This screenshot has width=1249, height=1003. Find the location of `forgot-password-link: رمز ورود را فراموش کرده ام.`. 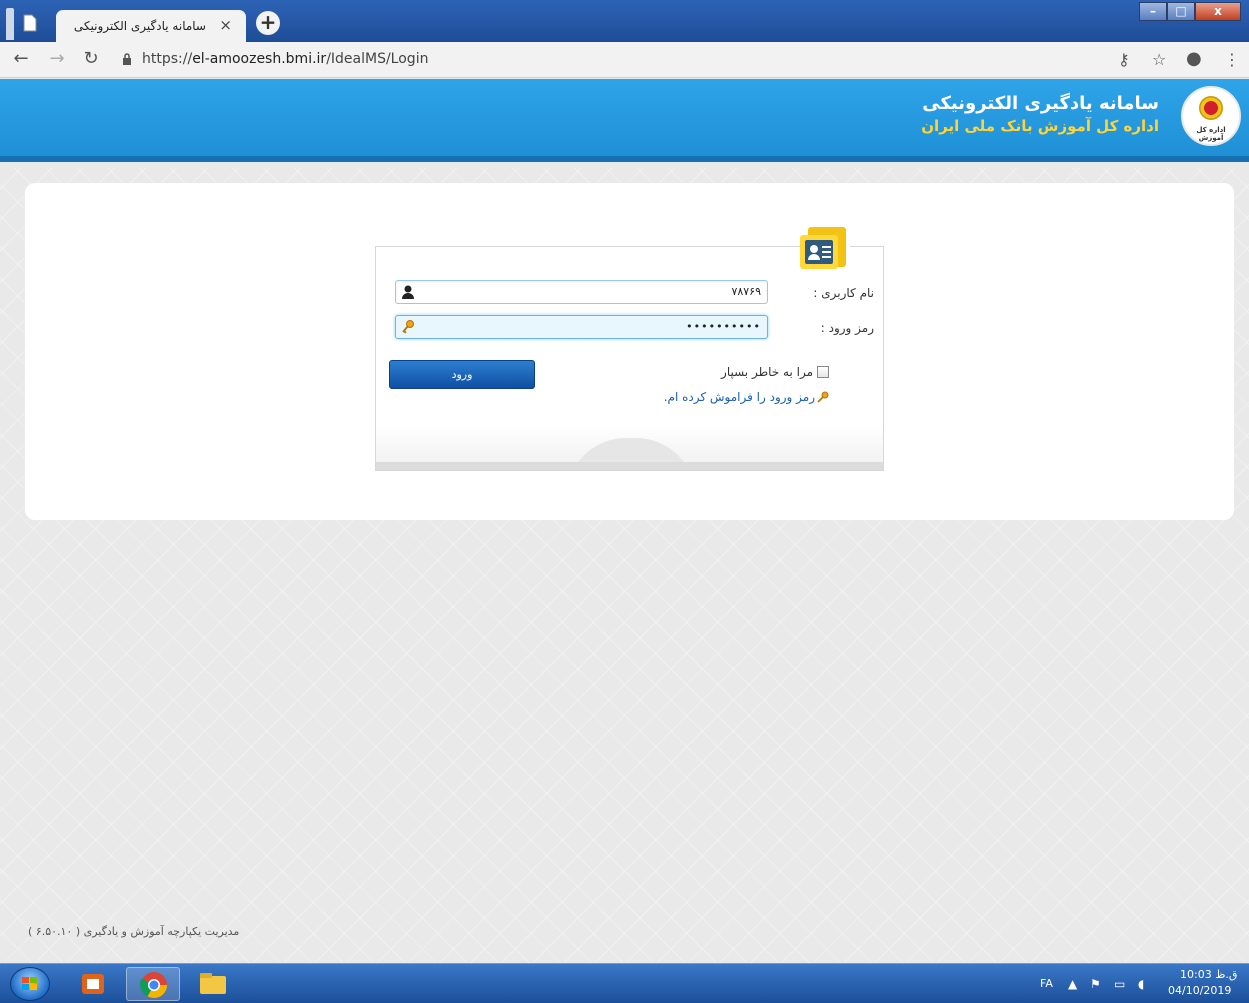

forgot-password-link: رمز ورود را فراموش کرده ام. is located at coordinates (746, 397).